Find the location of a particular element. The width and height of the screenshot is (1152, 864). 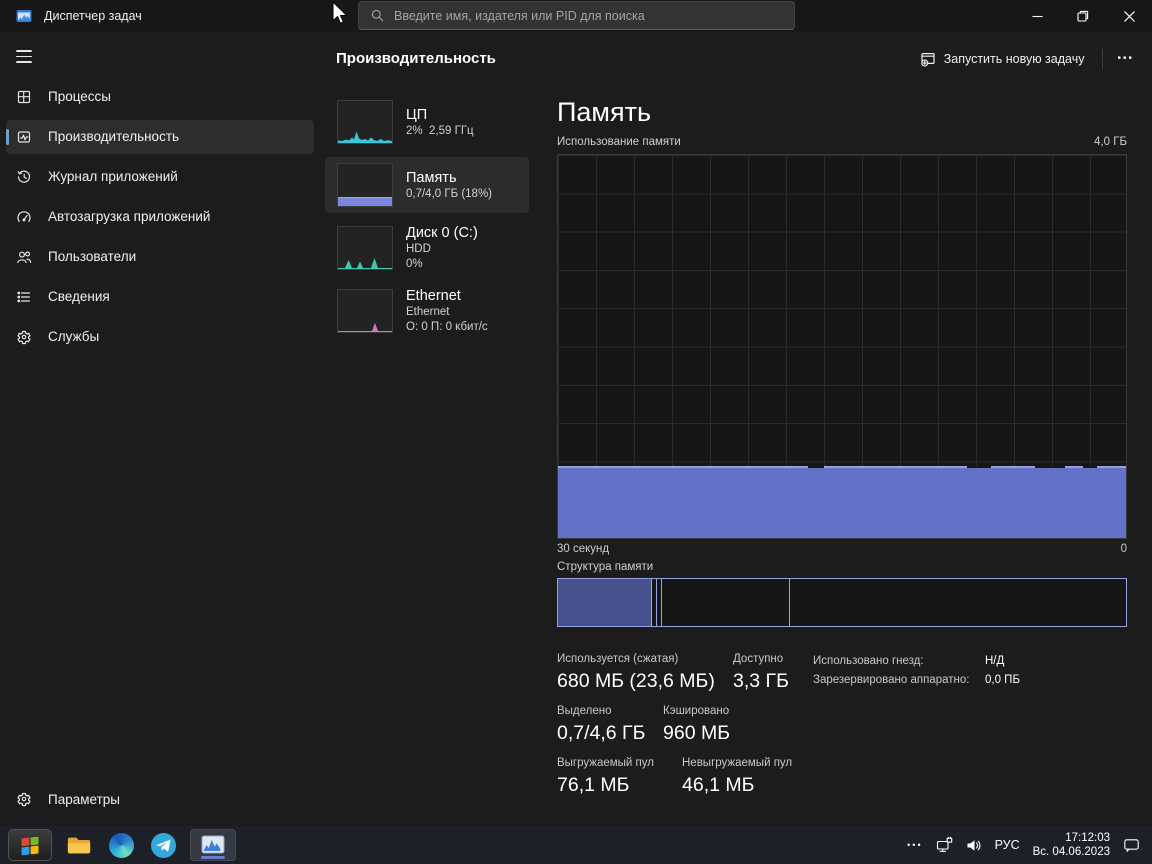

file-explorer-icon is located at coordinates (79, 845).